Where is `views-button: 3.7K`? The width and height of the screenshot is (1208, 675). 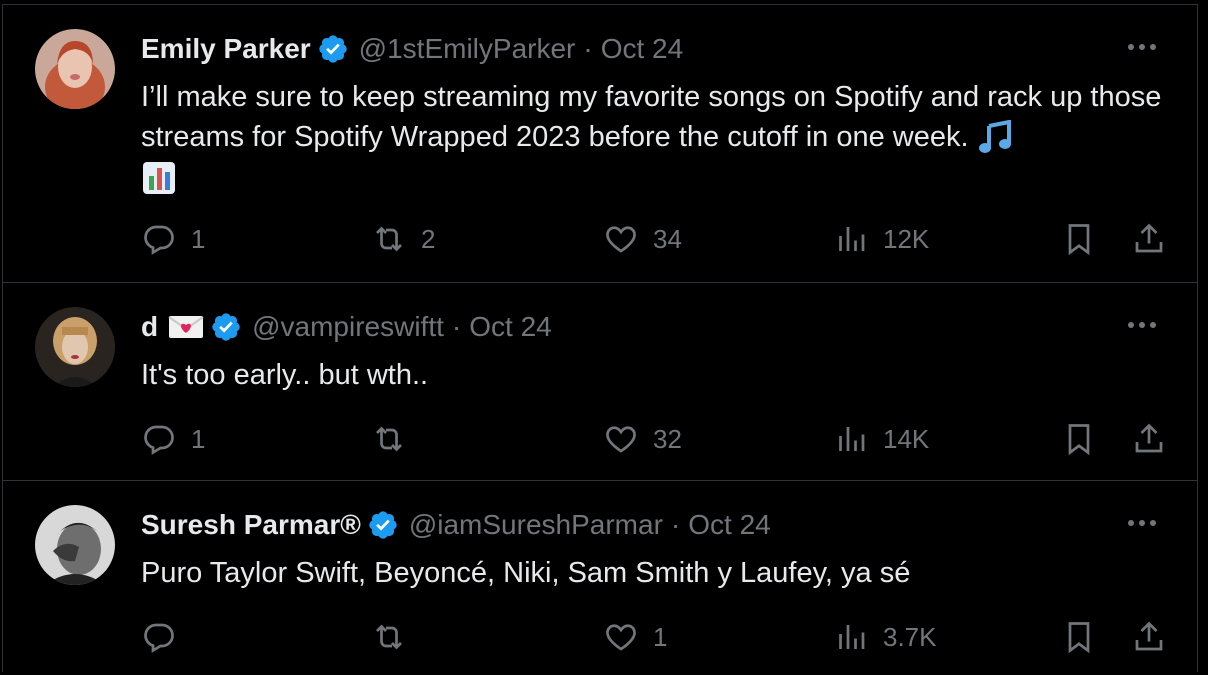
views-button: 3.7K is located at coordinates (885, 637).